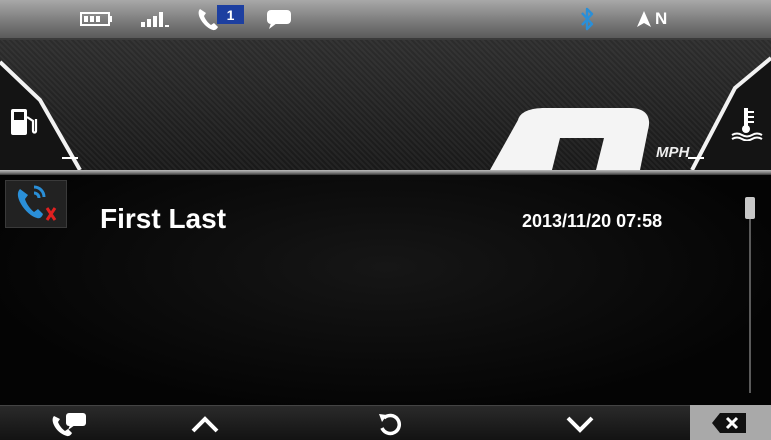 This screenshot has height=440, width=771. What do you see at coordinates (673, 152) in the screenshot?
I see `speed-unit-label: MPH` at bounding box center [673, 152].